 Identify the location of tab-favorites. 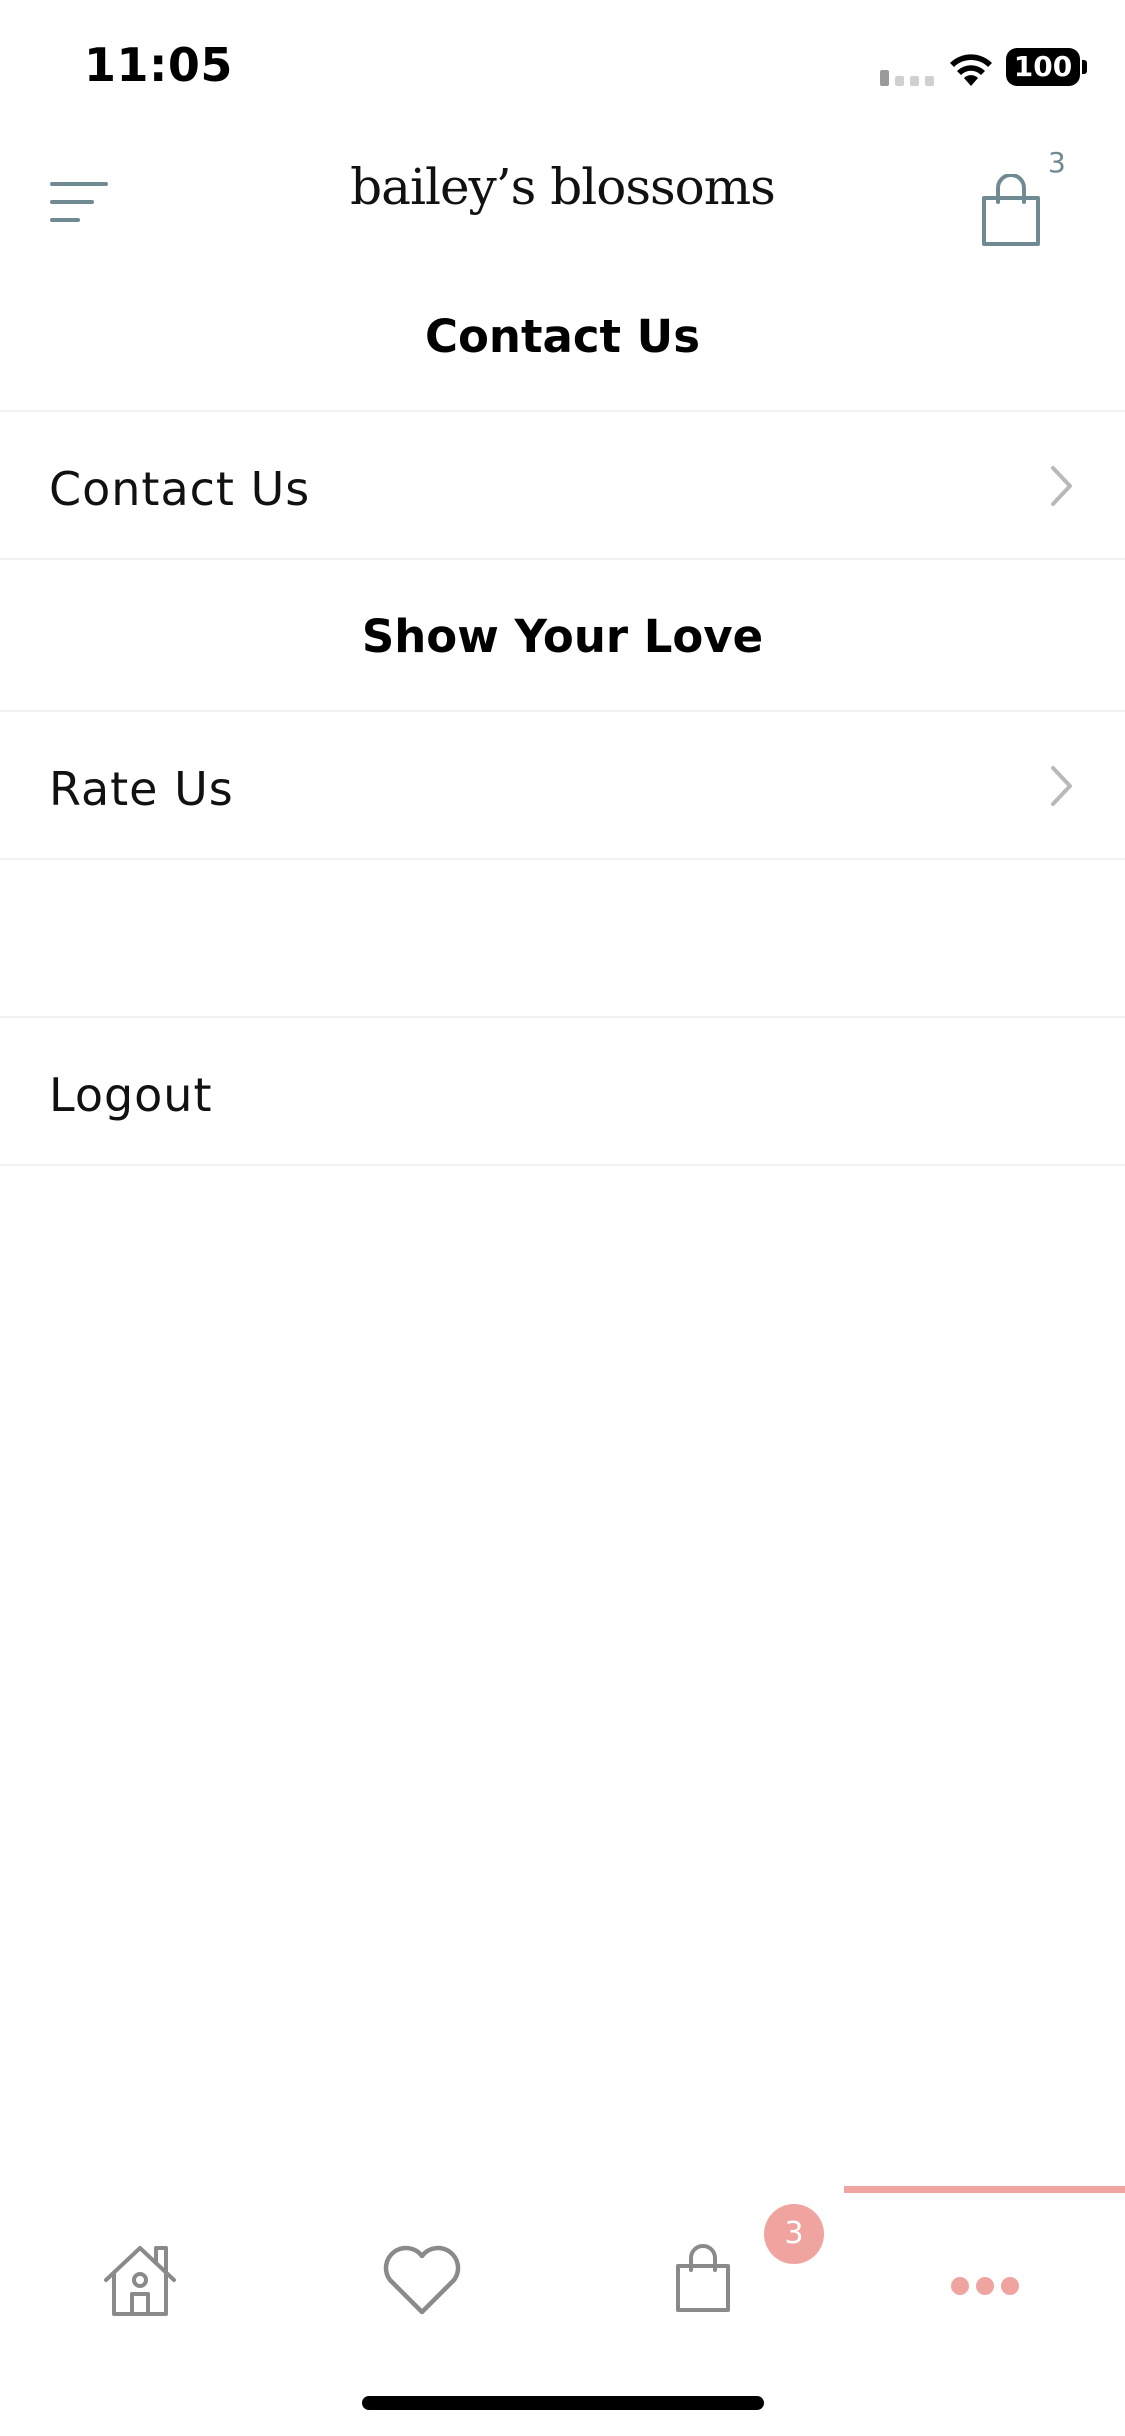
(421, 2285).